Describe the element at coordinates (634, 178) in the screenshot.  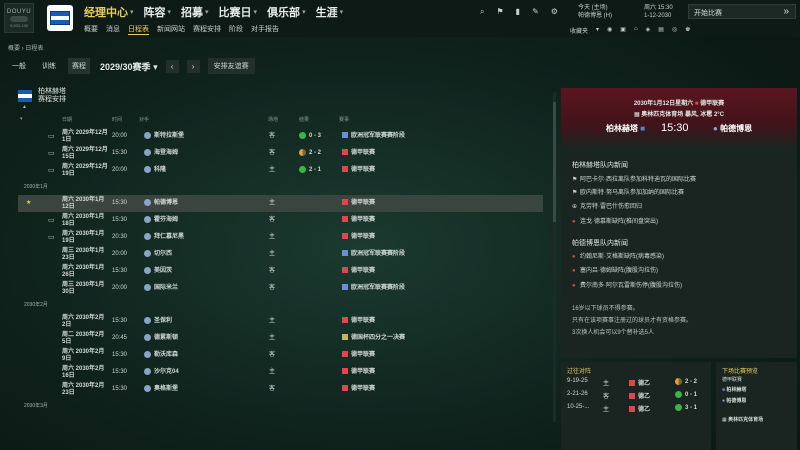
I see `news-item: ⚑ 阿巴卡尔·西拉离队参加科特迪瓦的国际比赛` at that location.